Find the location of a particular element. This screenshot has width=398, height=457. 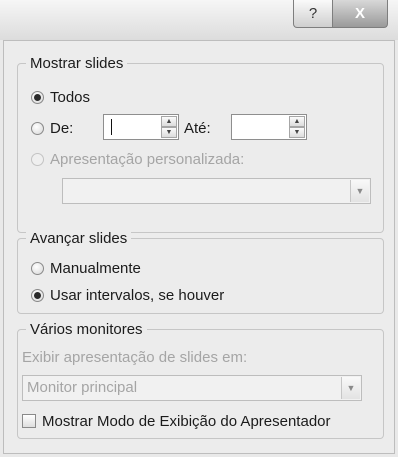

all-slides-option: Todos is located at coordinates (60, 97).